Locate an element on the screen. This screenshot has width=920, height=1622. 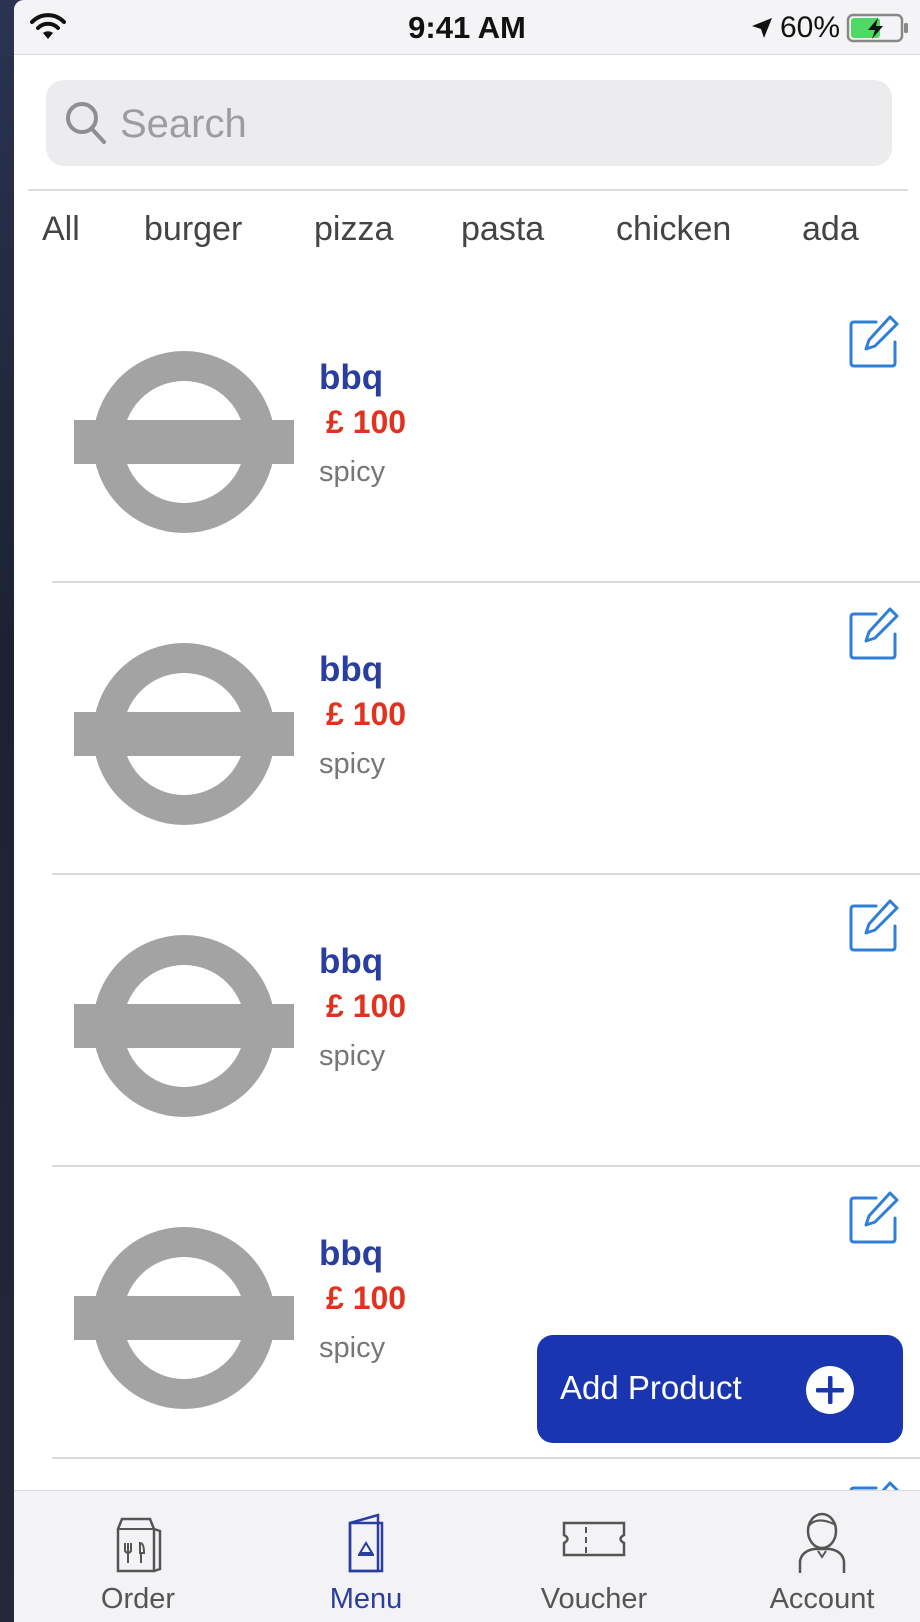
search-icon is located at coordinates (86, 123).